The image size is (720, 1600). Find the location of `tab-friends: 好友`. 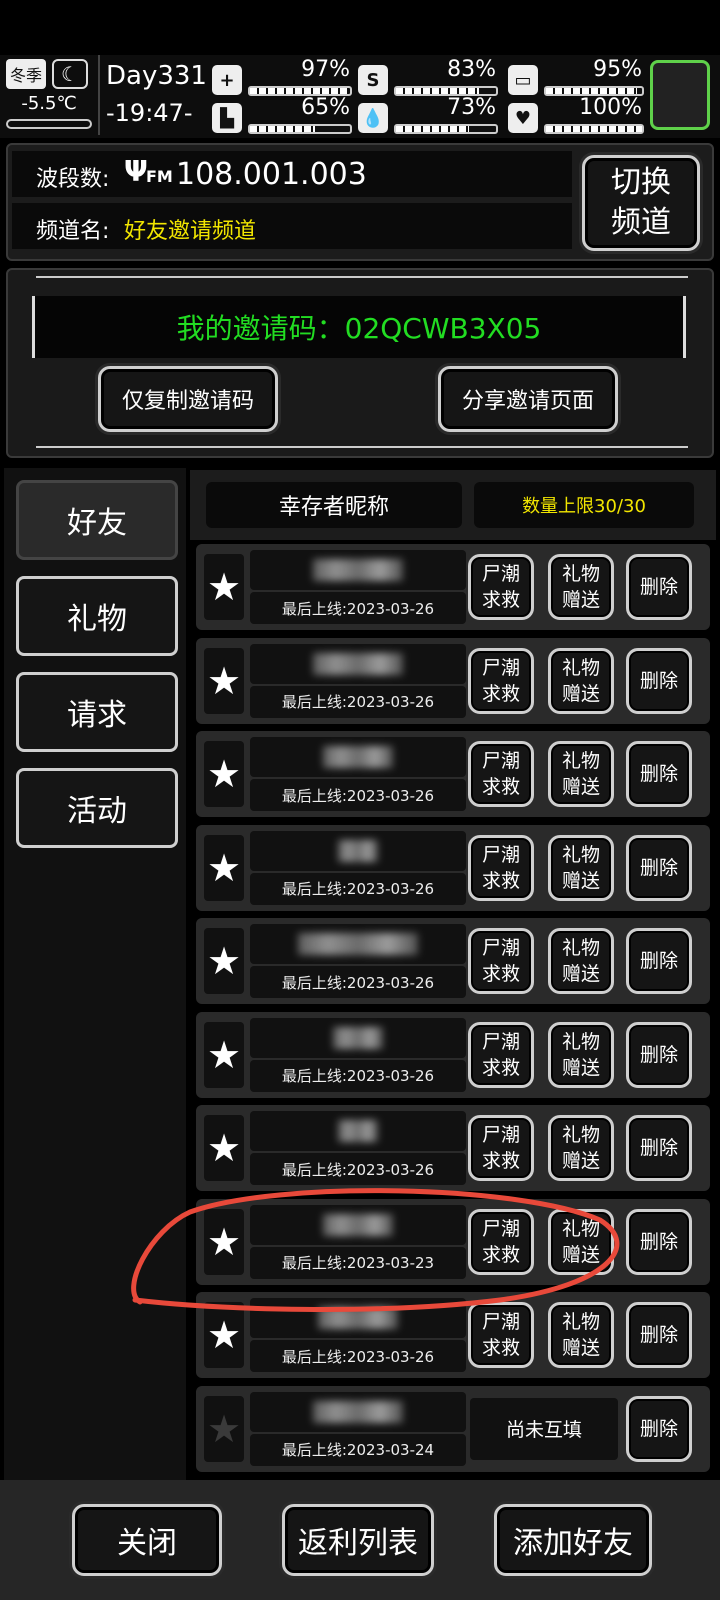

tab-friends: 好友 is located at coordinates (97, 520).